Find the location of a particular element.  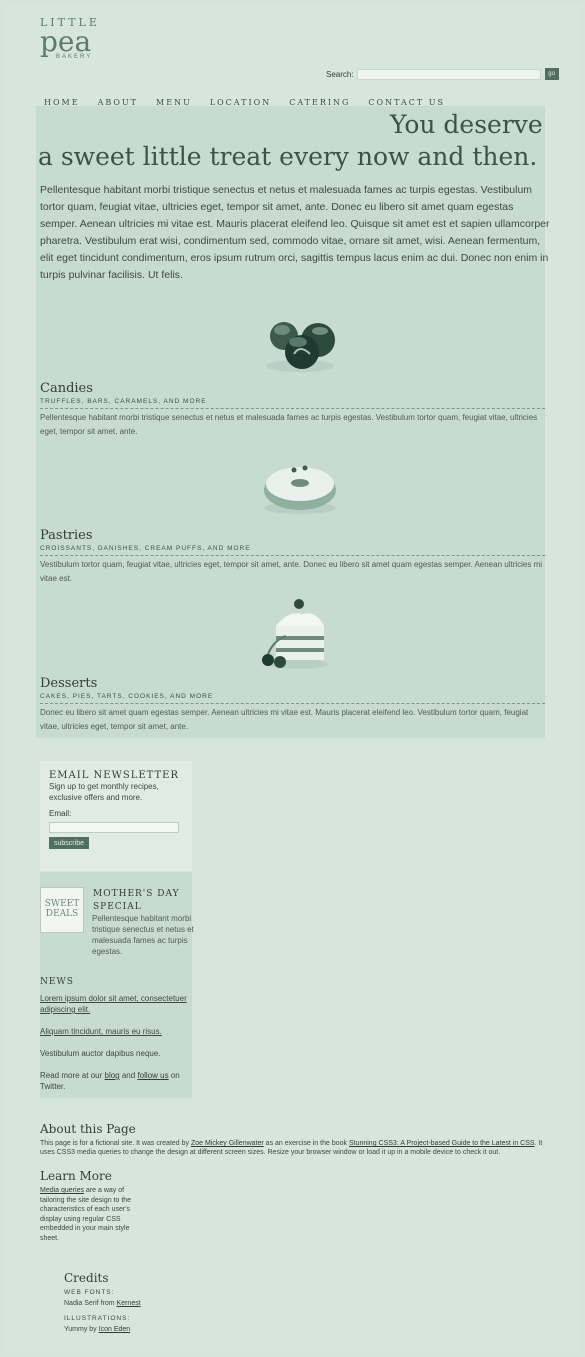

search-input is located at coordinates (448, 74).